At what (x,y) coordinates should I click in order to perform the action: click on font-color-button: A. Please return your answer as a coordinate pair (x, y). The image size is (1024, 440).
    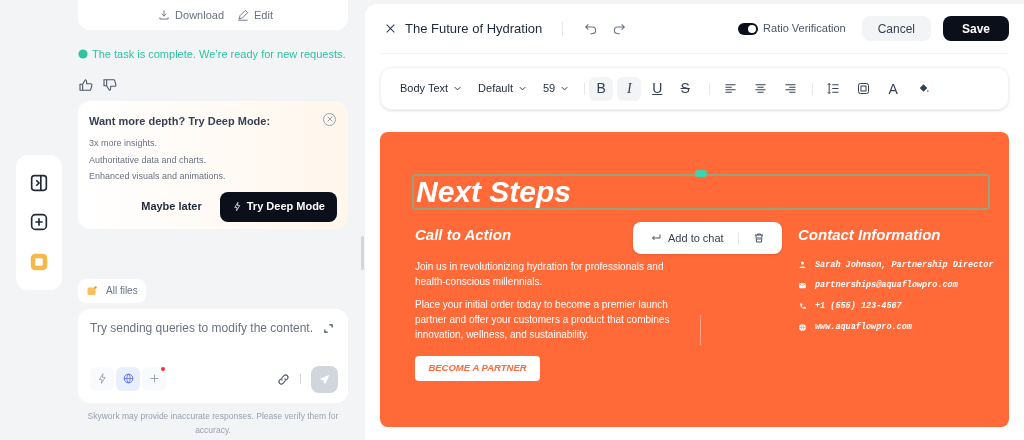
    Looking at the image, I should click on (893, 88).